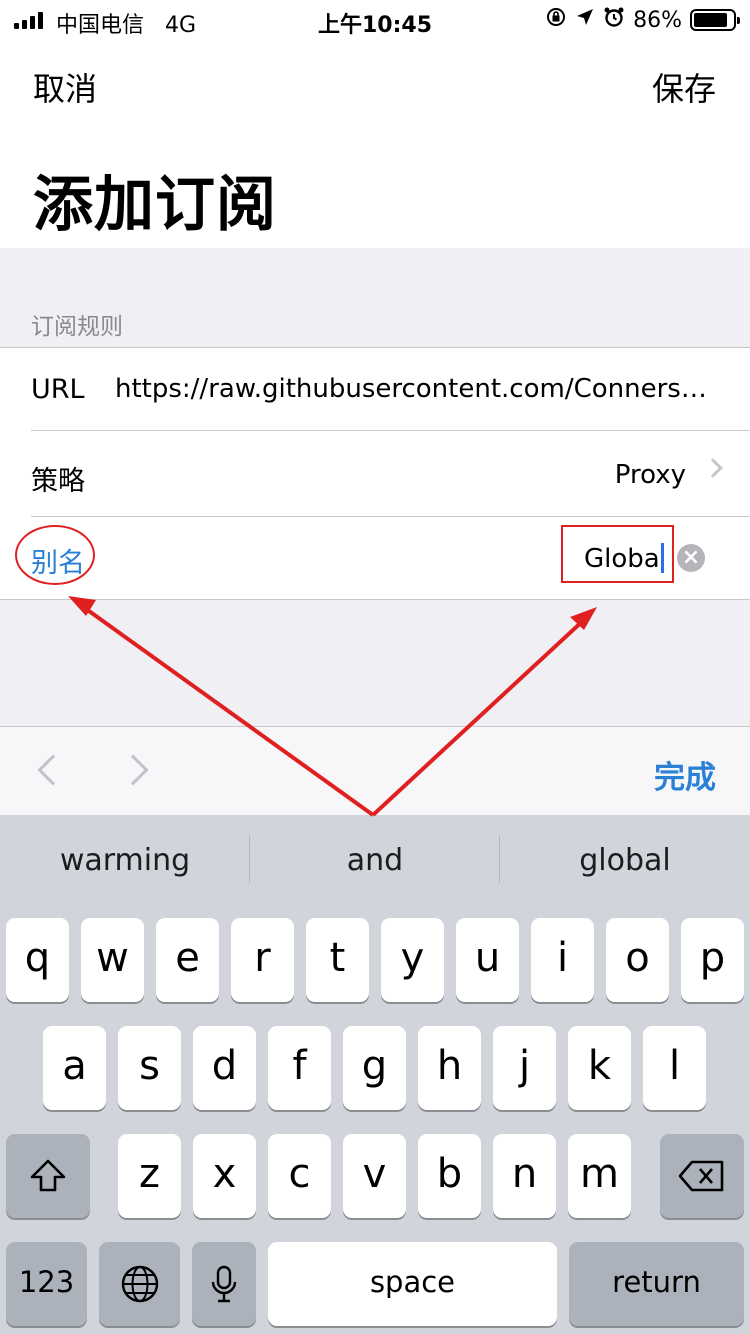  What do you see at coordinates (74, 1068) in the screenshot?
I see `key: a` at bounding box center [74, 1068].